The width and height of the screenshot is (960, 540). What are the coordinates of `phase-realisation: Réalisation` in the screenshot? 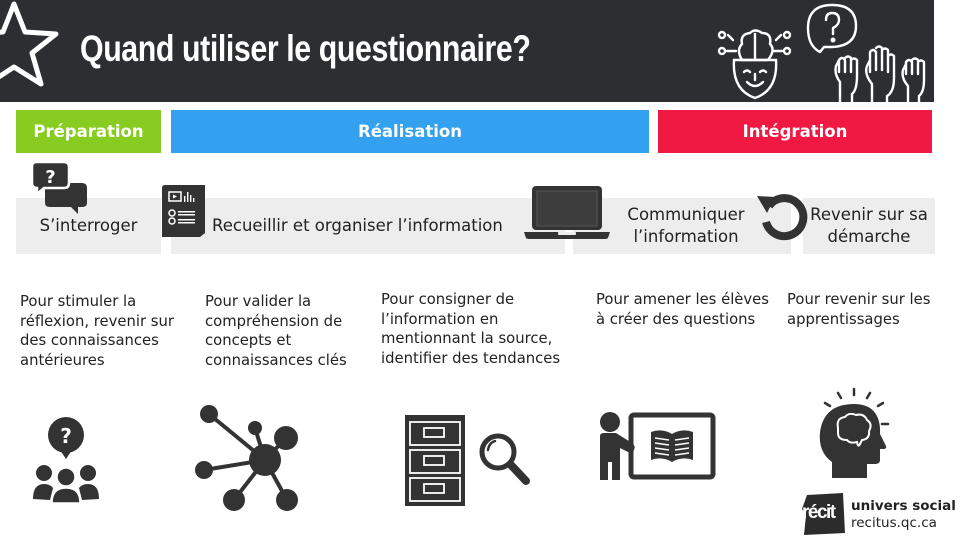 It's located at (410, 131).